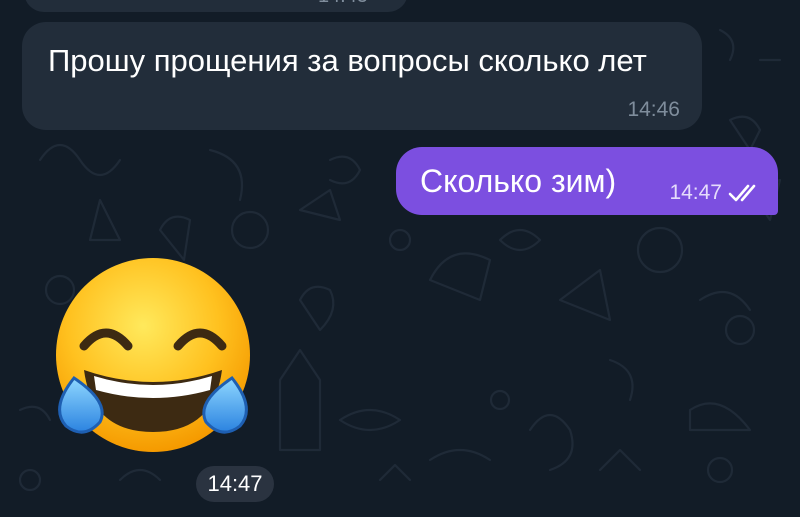 This screenshot has height=517, width=800. I want to click on message-time: 14:46, so click(653, 109).